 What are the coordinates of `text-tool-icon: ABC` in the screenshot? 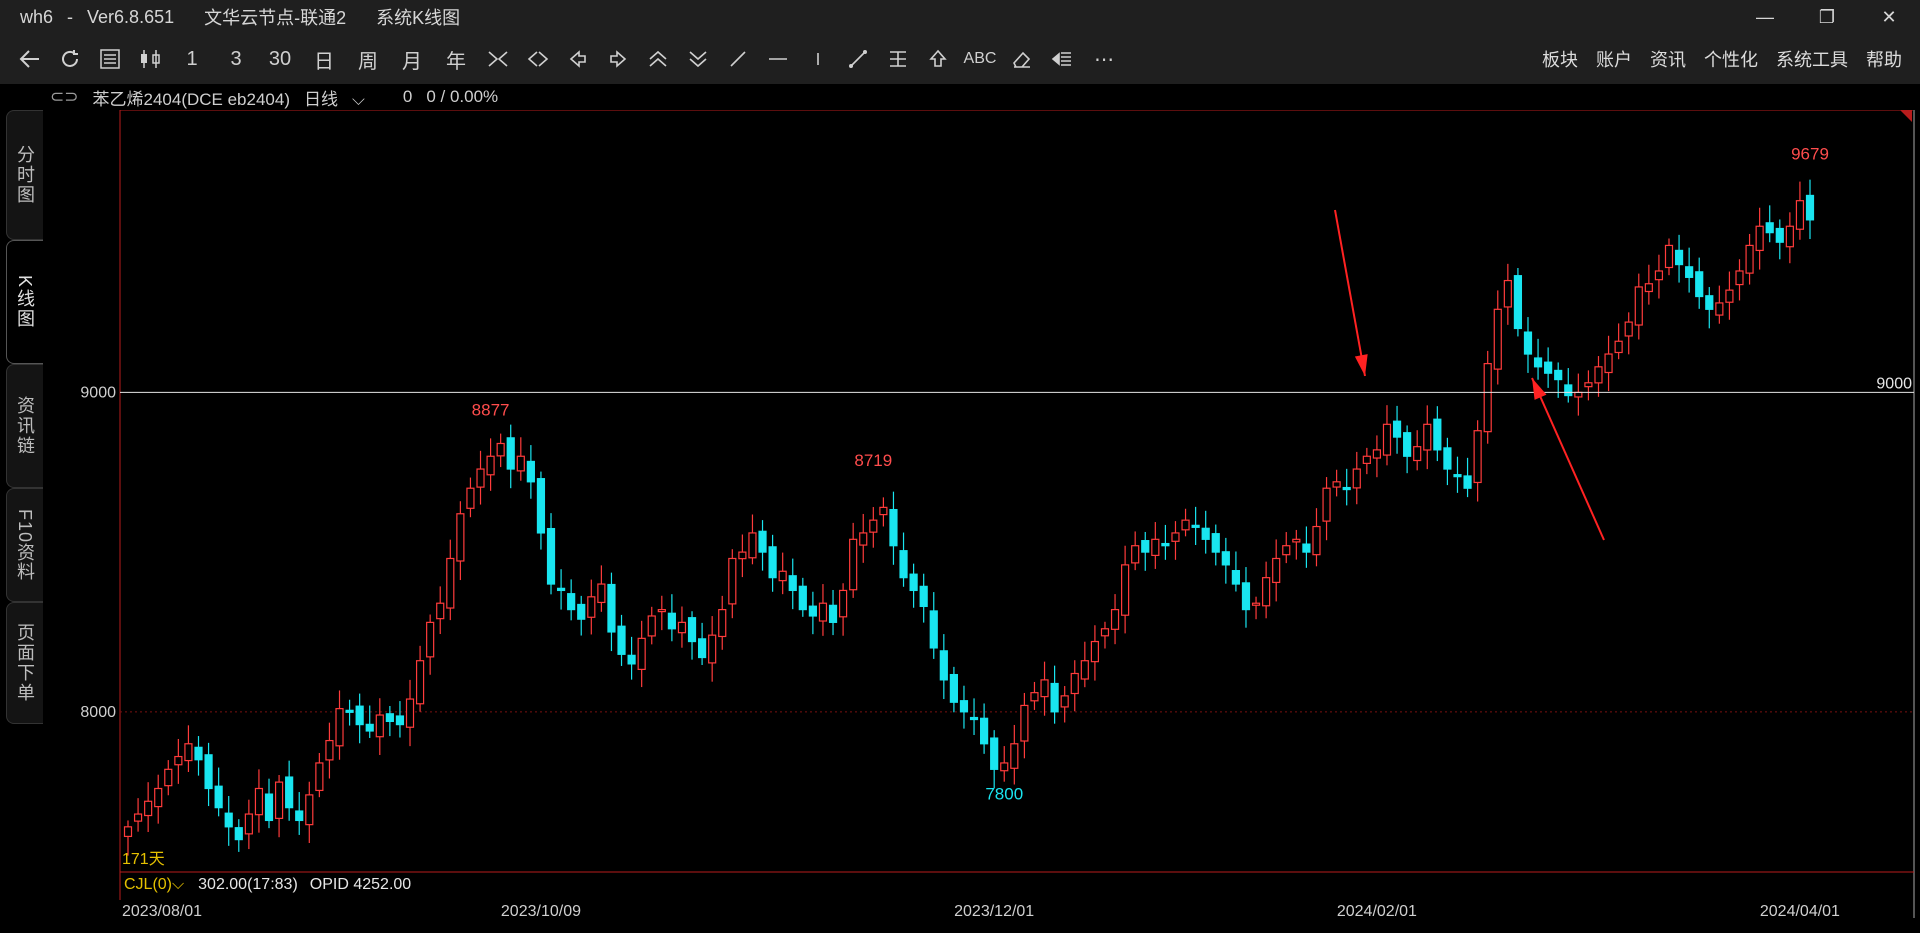 It's located at (980, 59).